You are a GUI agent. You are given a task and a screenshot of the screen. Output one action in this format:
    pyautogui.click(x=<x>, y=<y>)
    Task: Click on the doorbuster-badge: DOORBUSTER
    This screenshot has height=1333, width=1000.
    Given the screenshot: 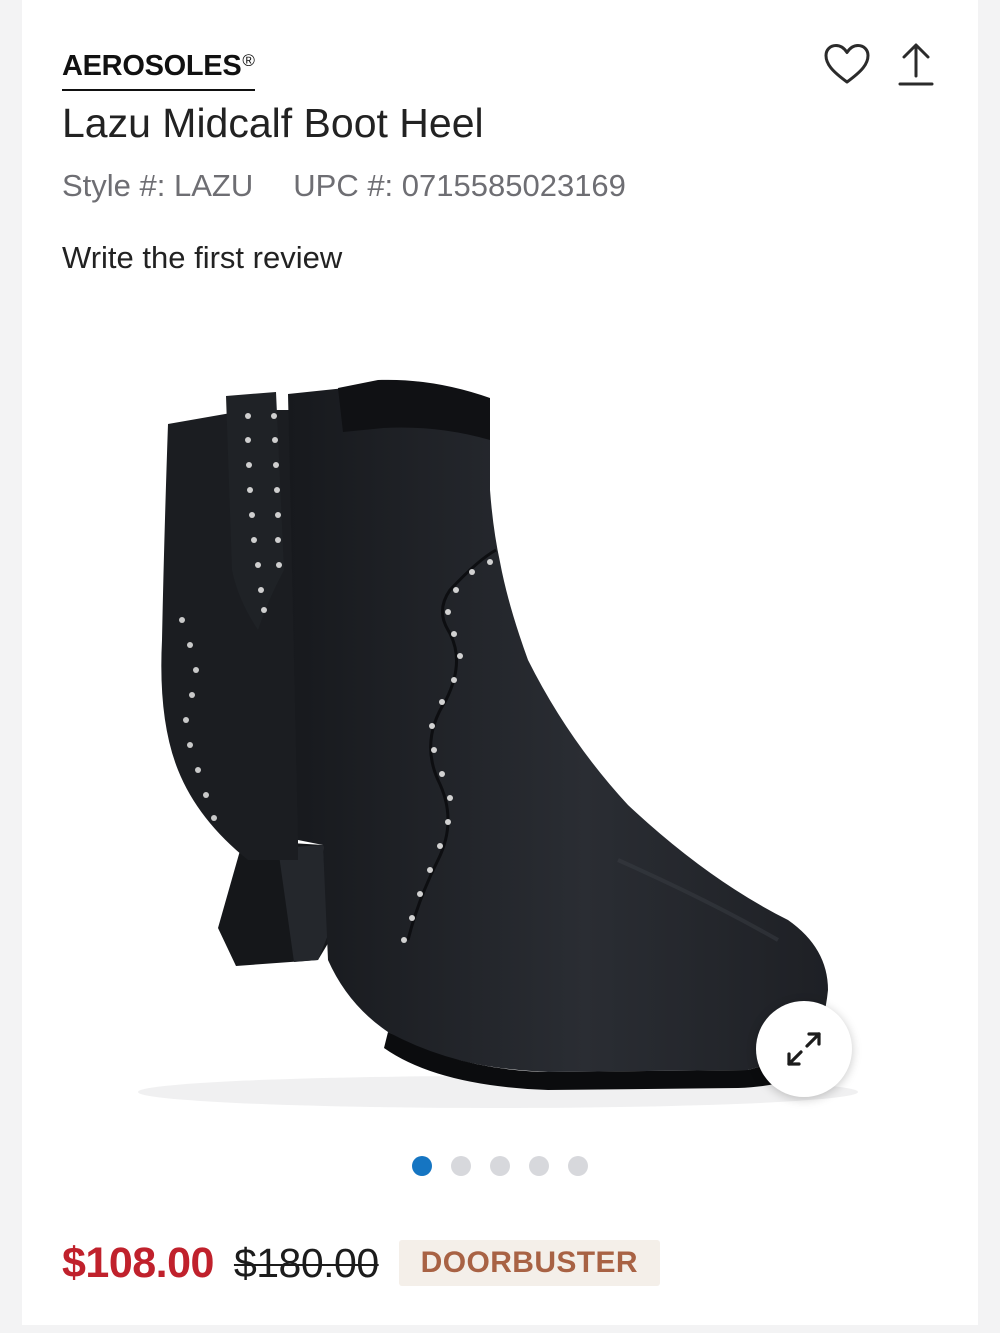 What is the action you would take?
    pyautogui.click(x=529, y=1263)
    